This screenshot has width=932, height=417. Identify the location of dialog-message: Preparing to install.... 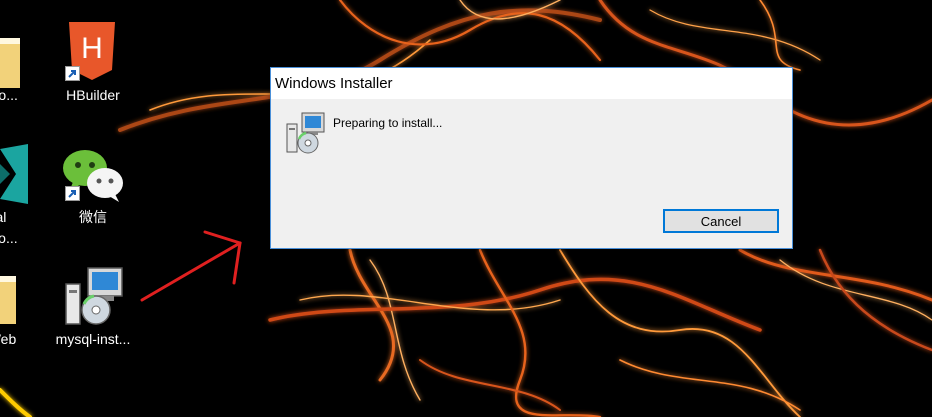
(388, 123).